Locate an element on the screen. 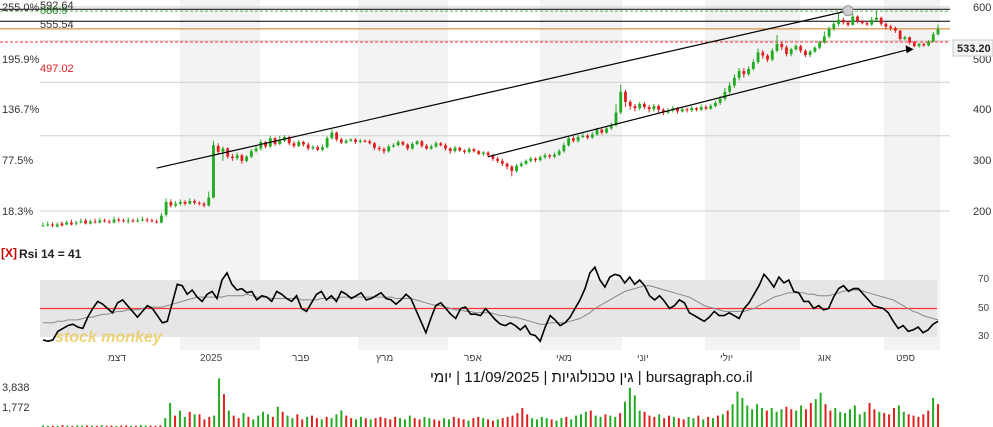  last-price-label: 533.20 is located at coordinates (974, 49).